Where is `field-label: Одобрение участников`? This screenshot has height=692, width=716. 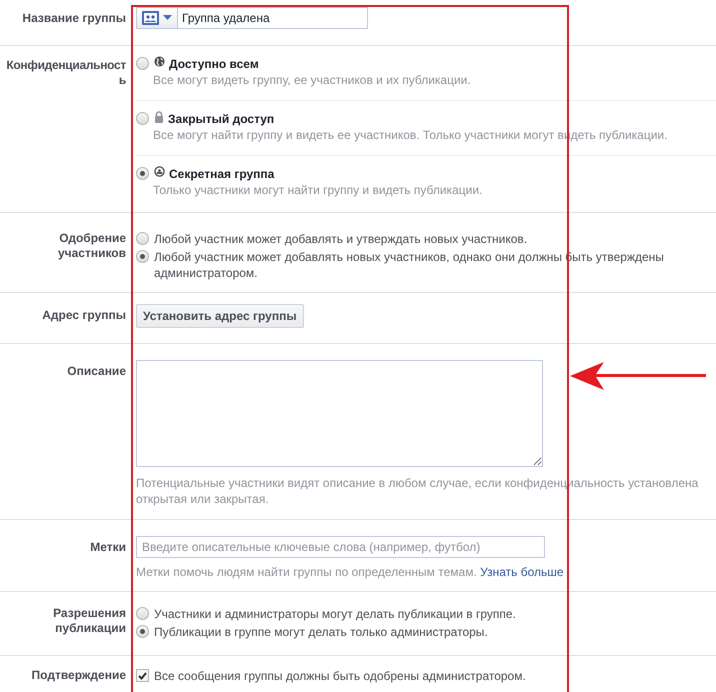
field-label: Одобрение участников is located at coordinates (91, 246).